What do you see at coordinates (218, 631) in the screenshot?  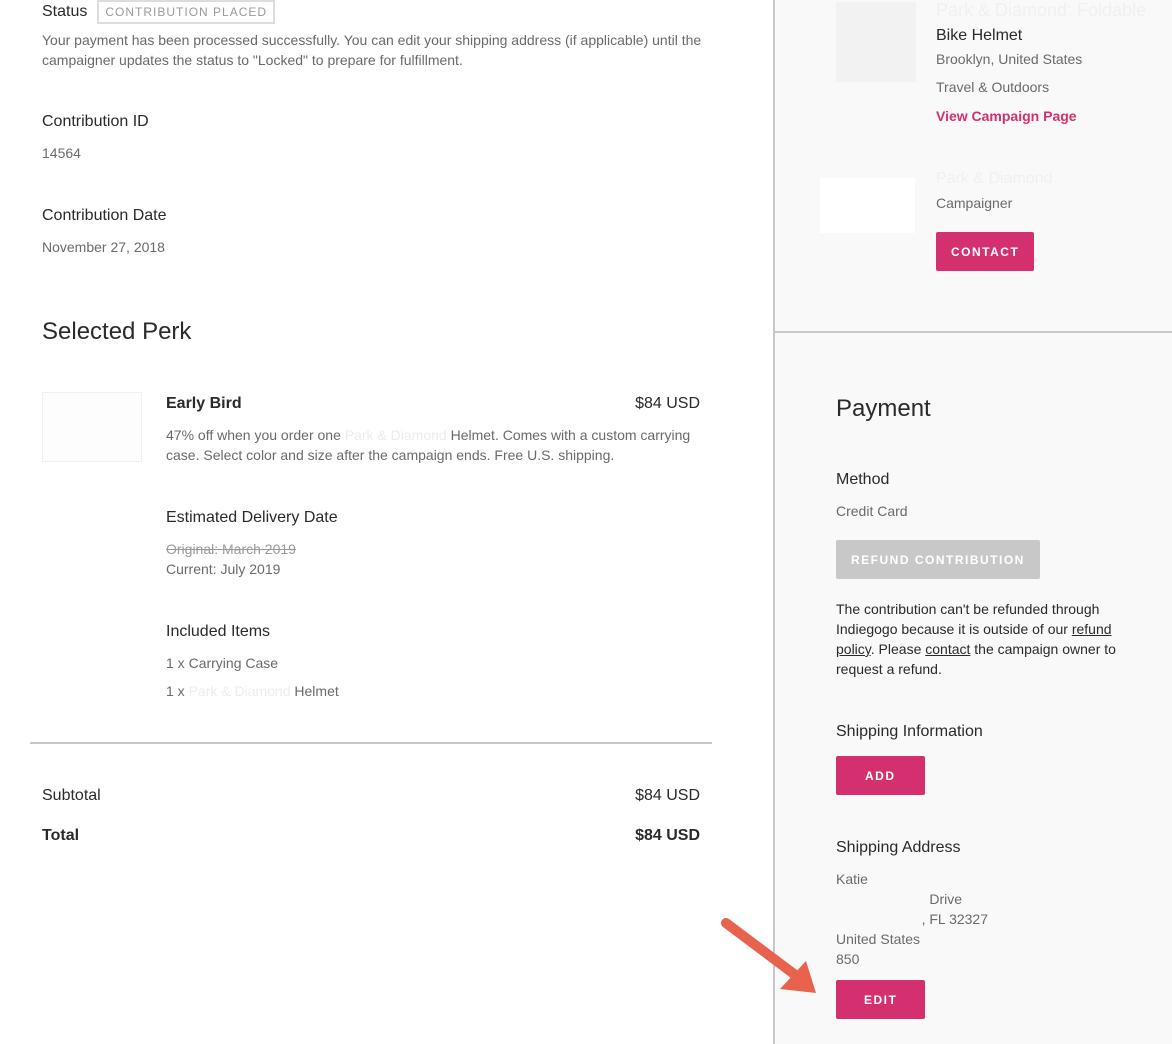 I see `included-items-label: Included Items` at bounding box center [218, 631].